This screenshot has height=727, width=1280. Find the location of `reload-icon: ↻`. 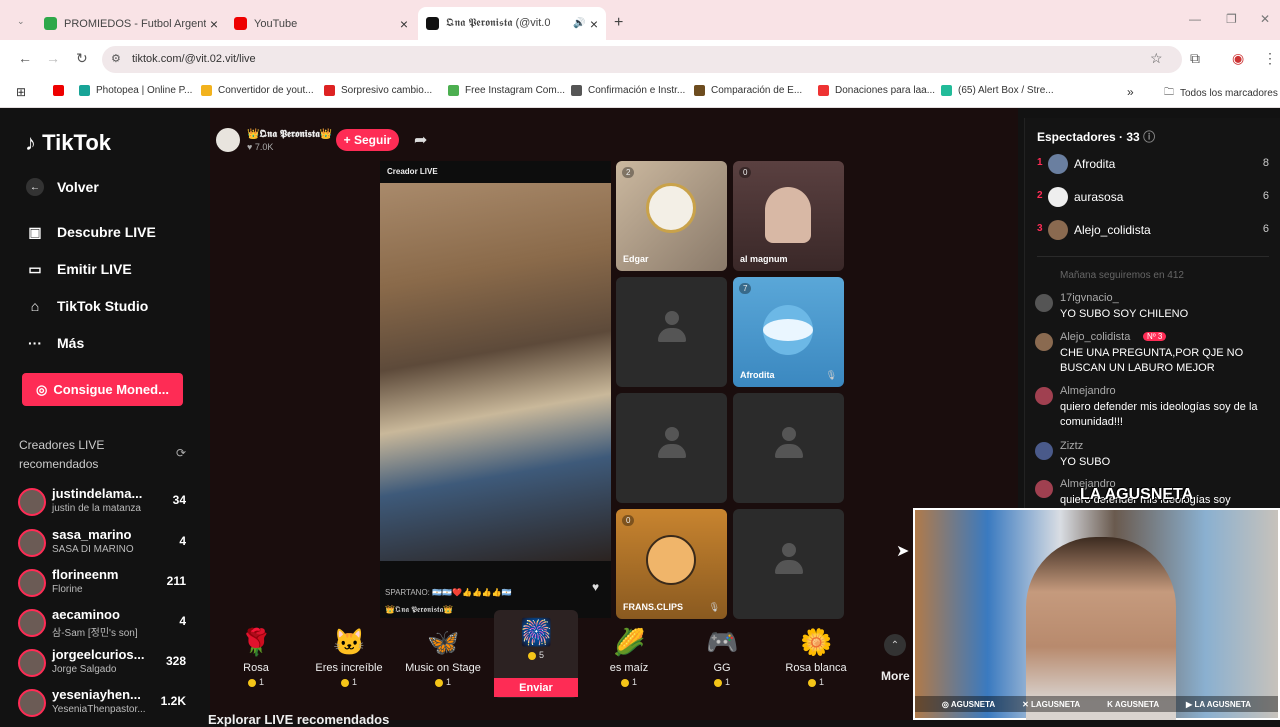

reload-icon: ↻ is located at coordinates (82, 58).